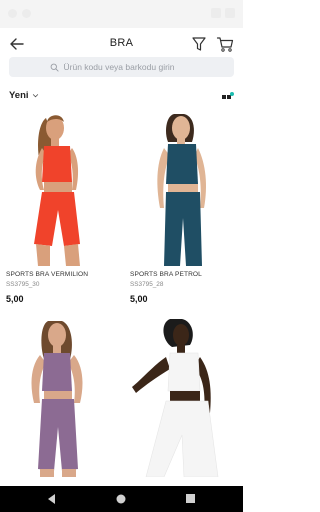 This screenshot has height=512, width=320. I want to click on home-circle-icon, so click(121, 499).